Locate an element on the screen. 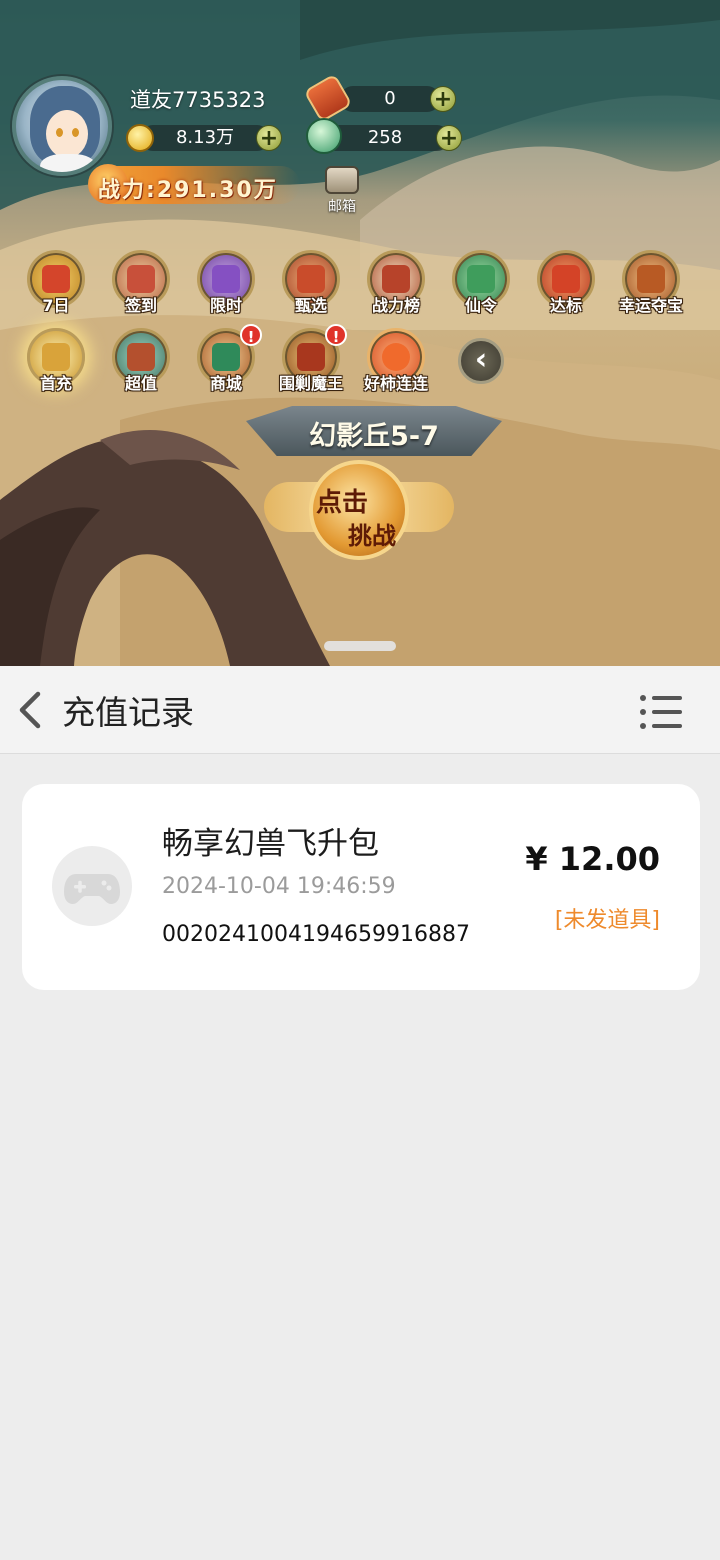  activity-first-recharge: 首充 is located at coordinates (56, 363).